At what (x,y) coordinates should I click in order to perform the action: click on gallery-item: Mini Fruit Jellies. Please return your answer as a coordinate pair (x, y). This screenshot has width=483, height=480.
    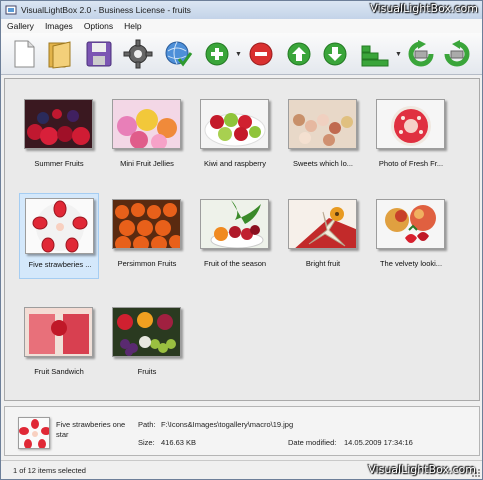
    Looking at the image, I should click on (147, 136).